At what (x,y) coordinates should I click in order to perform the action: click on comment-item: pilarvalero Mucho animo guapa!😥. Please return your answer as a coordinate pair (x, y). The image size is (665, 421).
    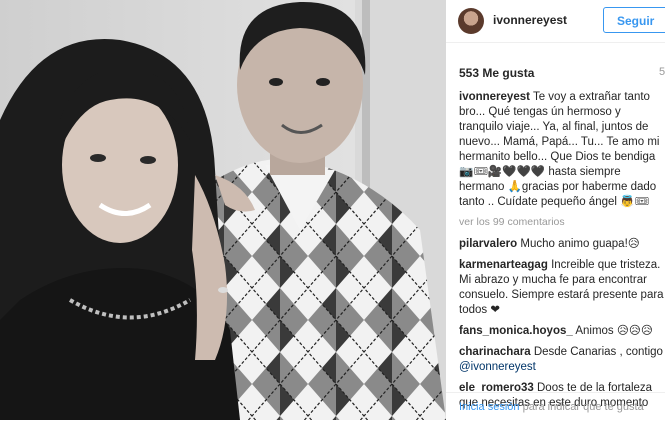
    Looking at the image, I should click on (562, 244).